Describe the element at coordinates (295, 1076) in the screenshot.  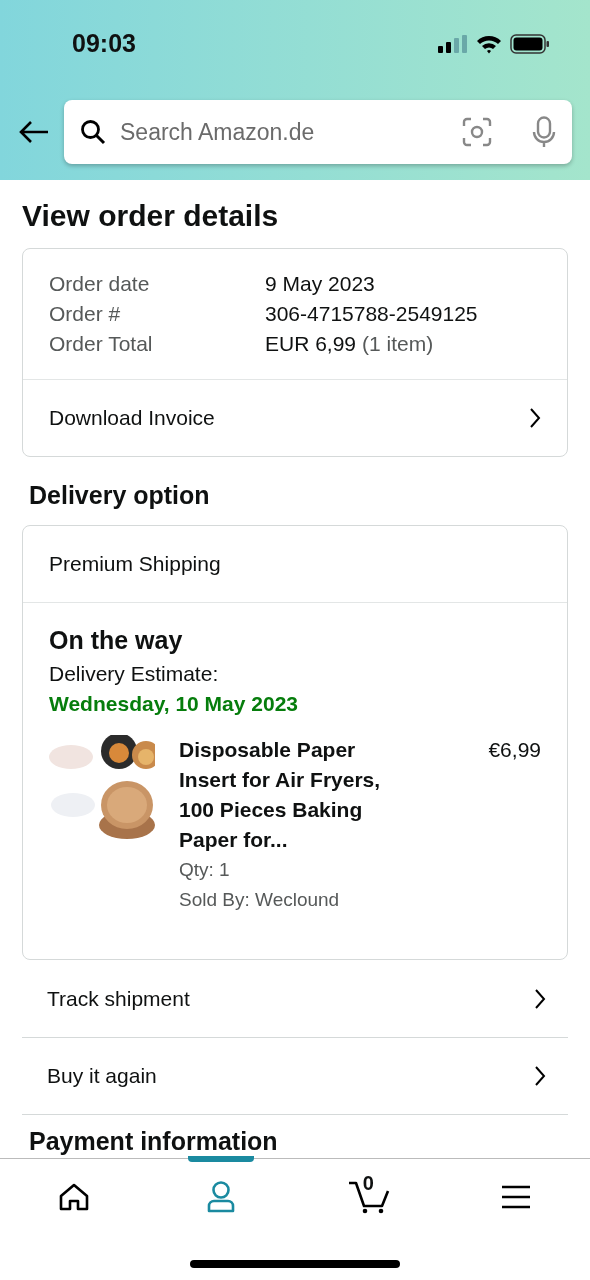
I see `action-row: Buy it again` at that location.